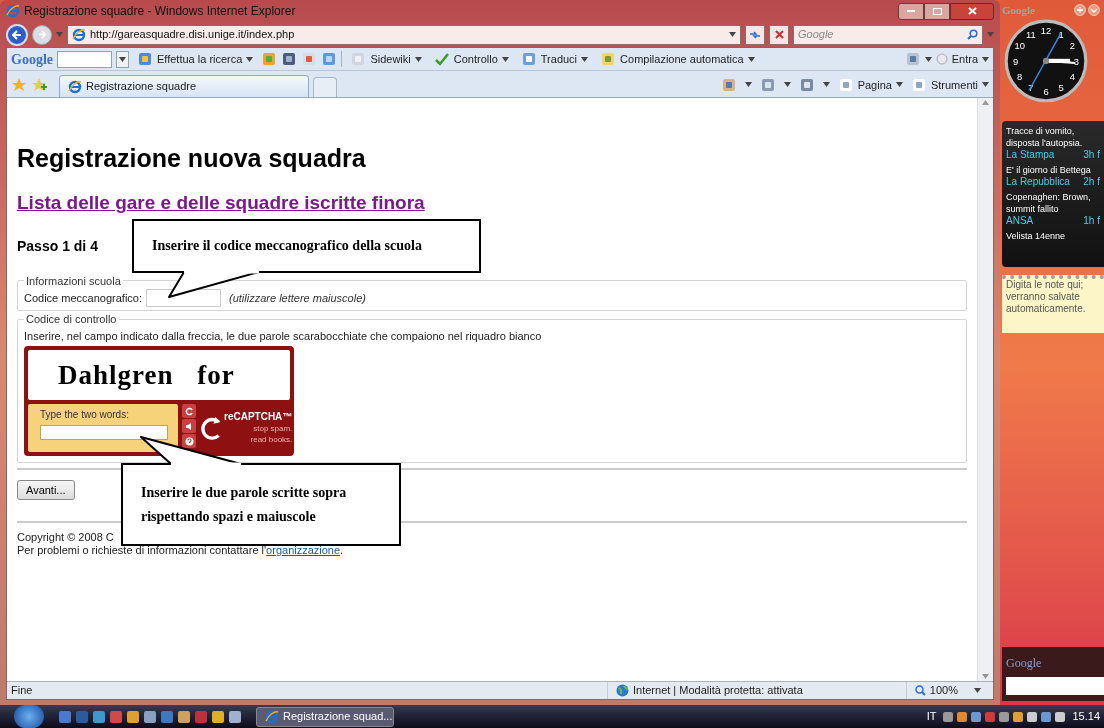  I want to click on toolbar-button: Traduci, so click(554, 59).